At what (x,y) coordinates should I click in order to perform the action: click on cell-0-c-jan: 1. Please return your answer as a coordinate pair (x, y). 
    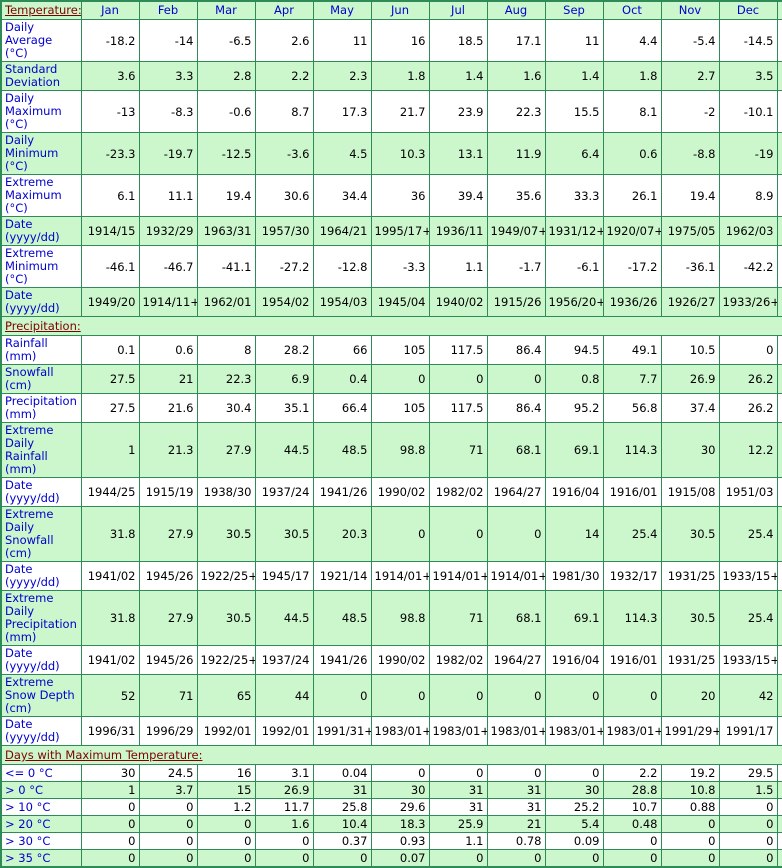
    Looking at the image, I should click on (110, 790).